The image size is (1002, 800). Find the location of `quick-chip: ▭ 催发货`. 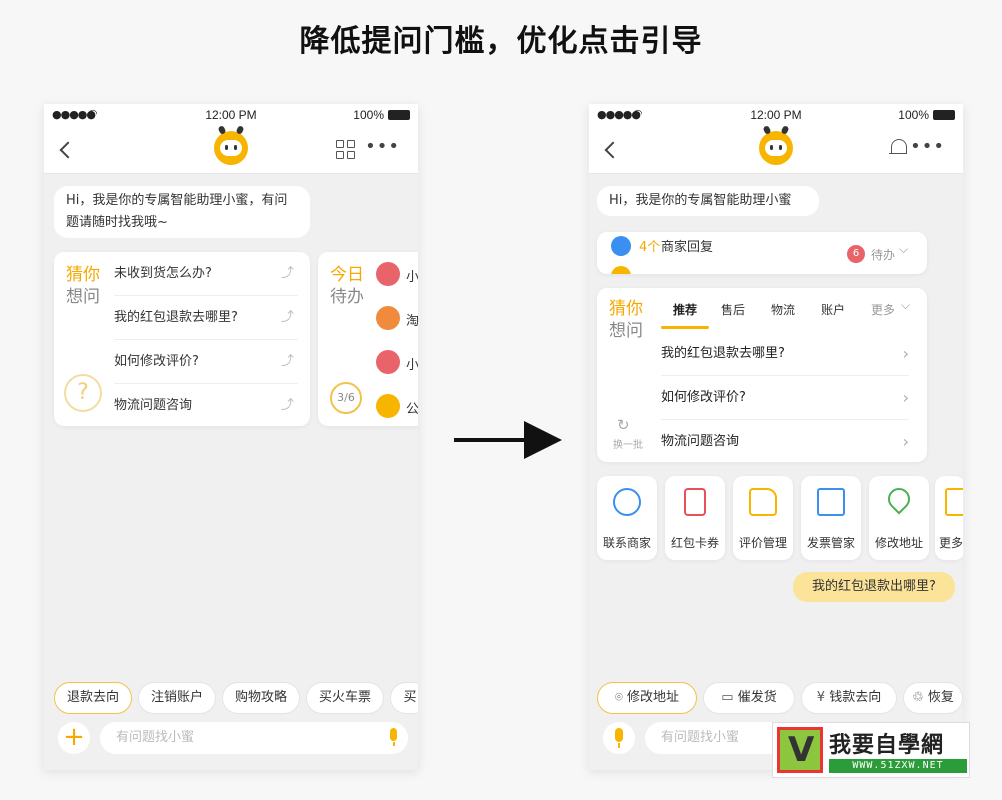

quick-chip: ▭ 催发货 is located at coordinates (749, 698).